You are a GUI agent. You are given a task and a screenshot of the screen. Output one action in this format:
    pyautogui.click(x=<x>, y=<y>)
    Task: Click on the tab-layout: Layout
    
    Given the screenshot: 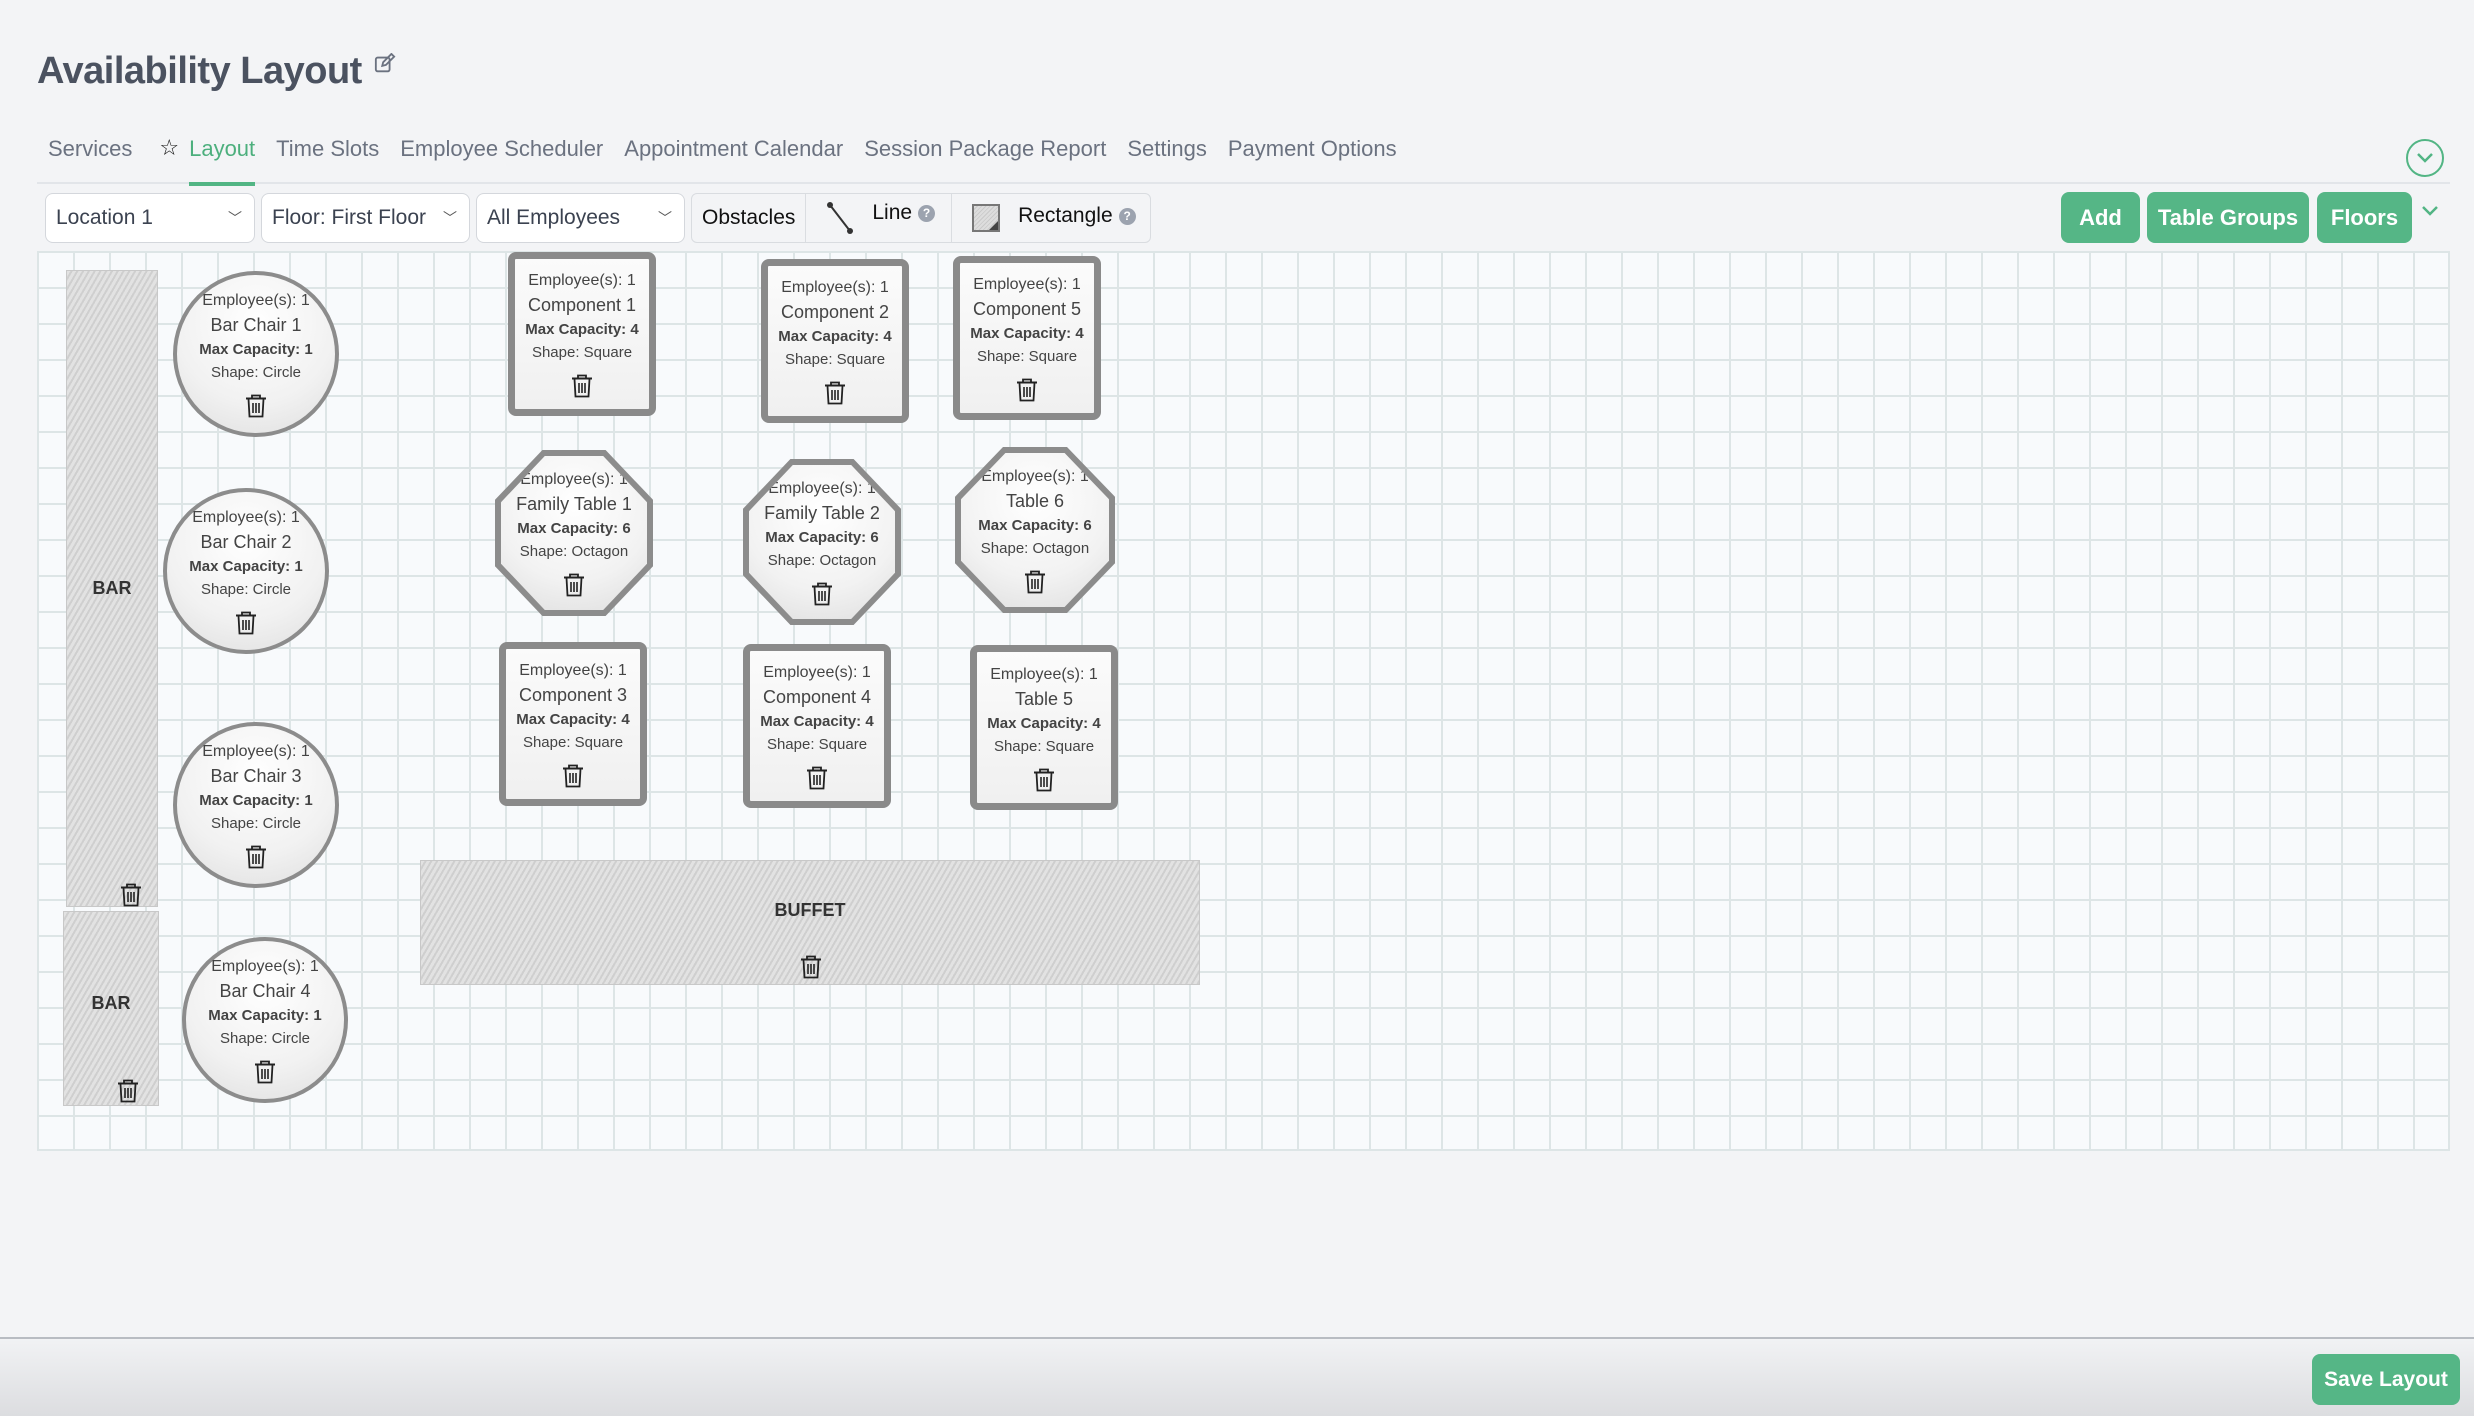 What is the action you would take?
    pyautogui.click(x=222, y=154)
    